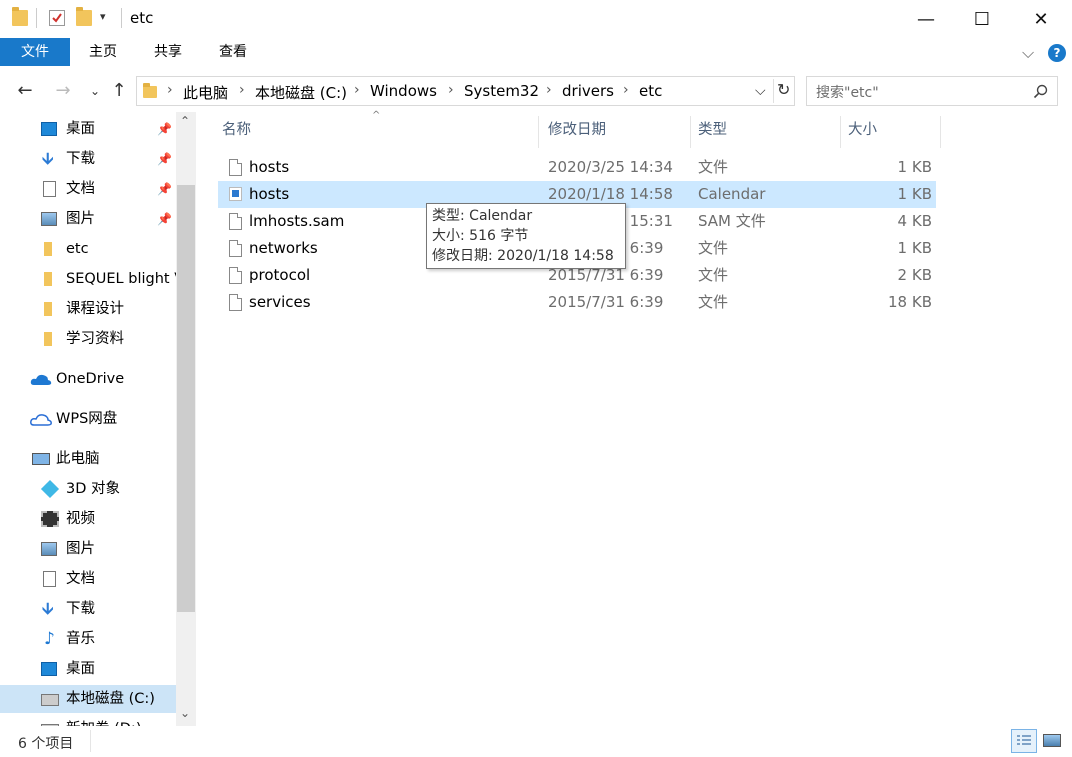 This screenshot has width=1072, height=757. I want to click on sidebar-item-new-volume-d: 新加卷 (D:), so click(88, 720).